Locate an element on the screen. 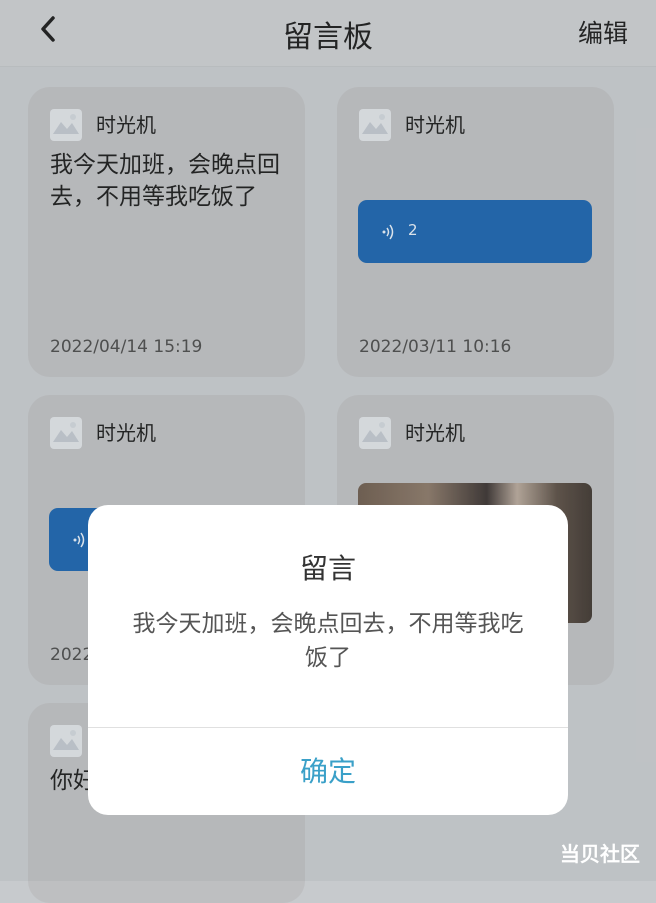 This screenshot has width=656, height=903. watermark-logo: 当贝社区 is located at coordinates (600, 854).